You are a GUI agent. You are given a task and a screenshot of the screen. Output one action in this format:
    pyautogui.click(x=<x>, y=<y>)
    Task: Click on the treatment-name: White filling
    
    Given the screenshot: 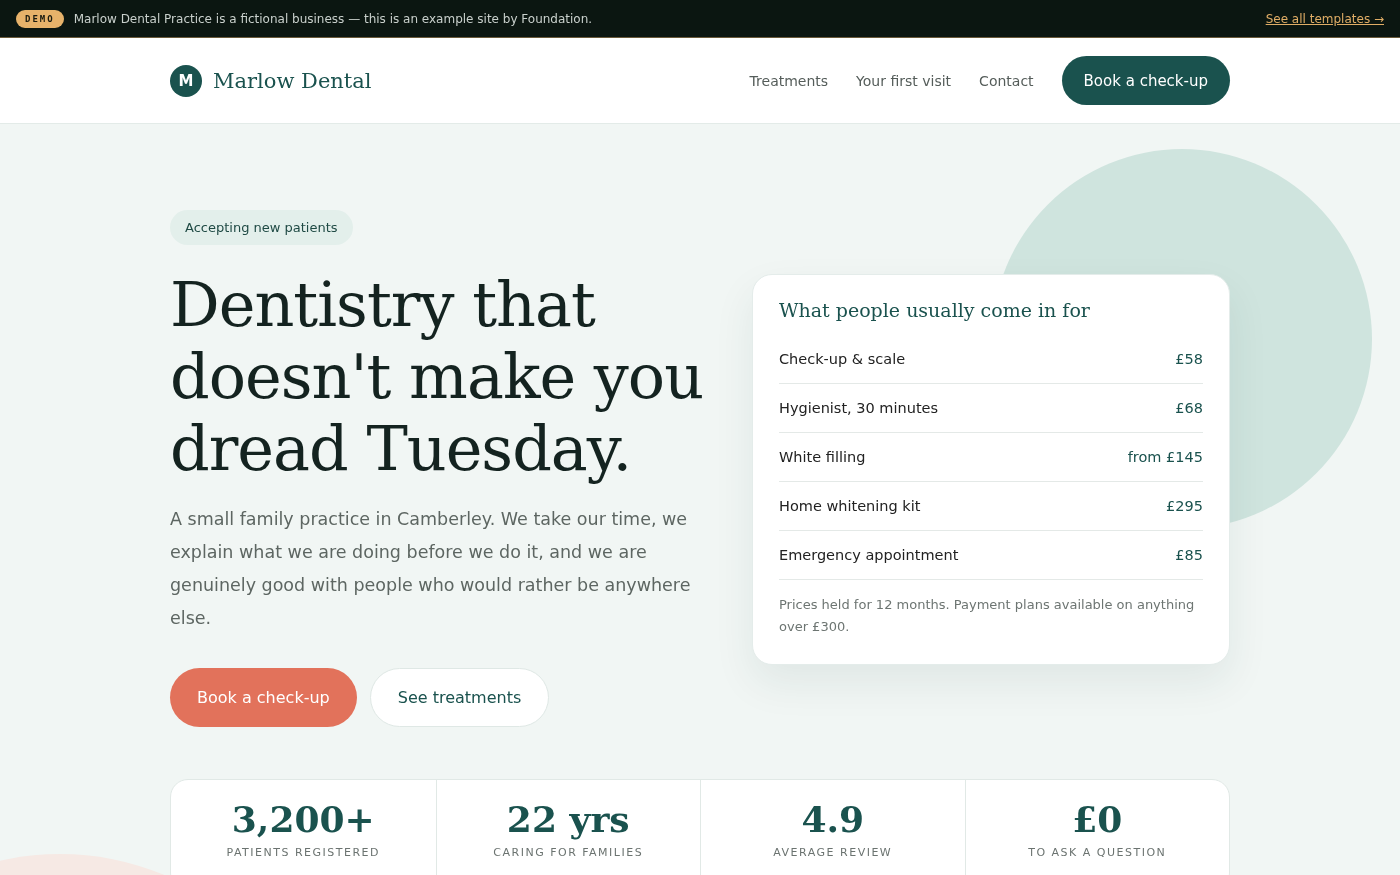 What is the action you would take?
    pyautogui.click(x=822, y=457)
    